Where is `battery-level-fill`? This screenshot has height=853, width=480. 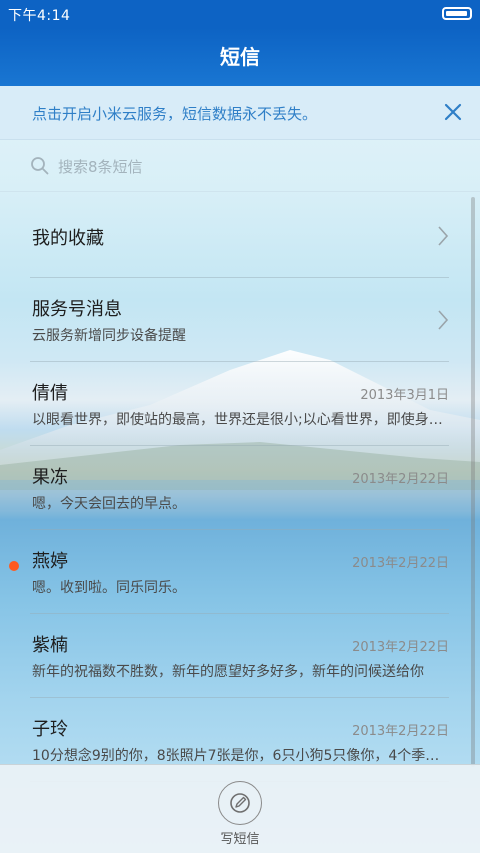 battery-level-fill is located at coordinates (456, 13).